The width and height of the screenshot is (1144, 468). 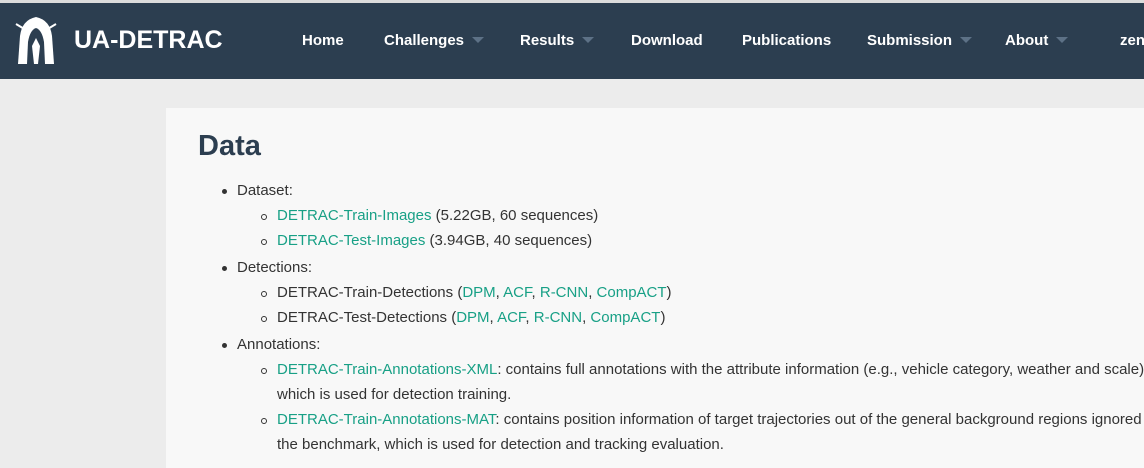 I want to click on nav-results: Results, so click(x=557, y=40).